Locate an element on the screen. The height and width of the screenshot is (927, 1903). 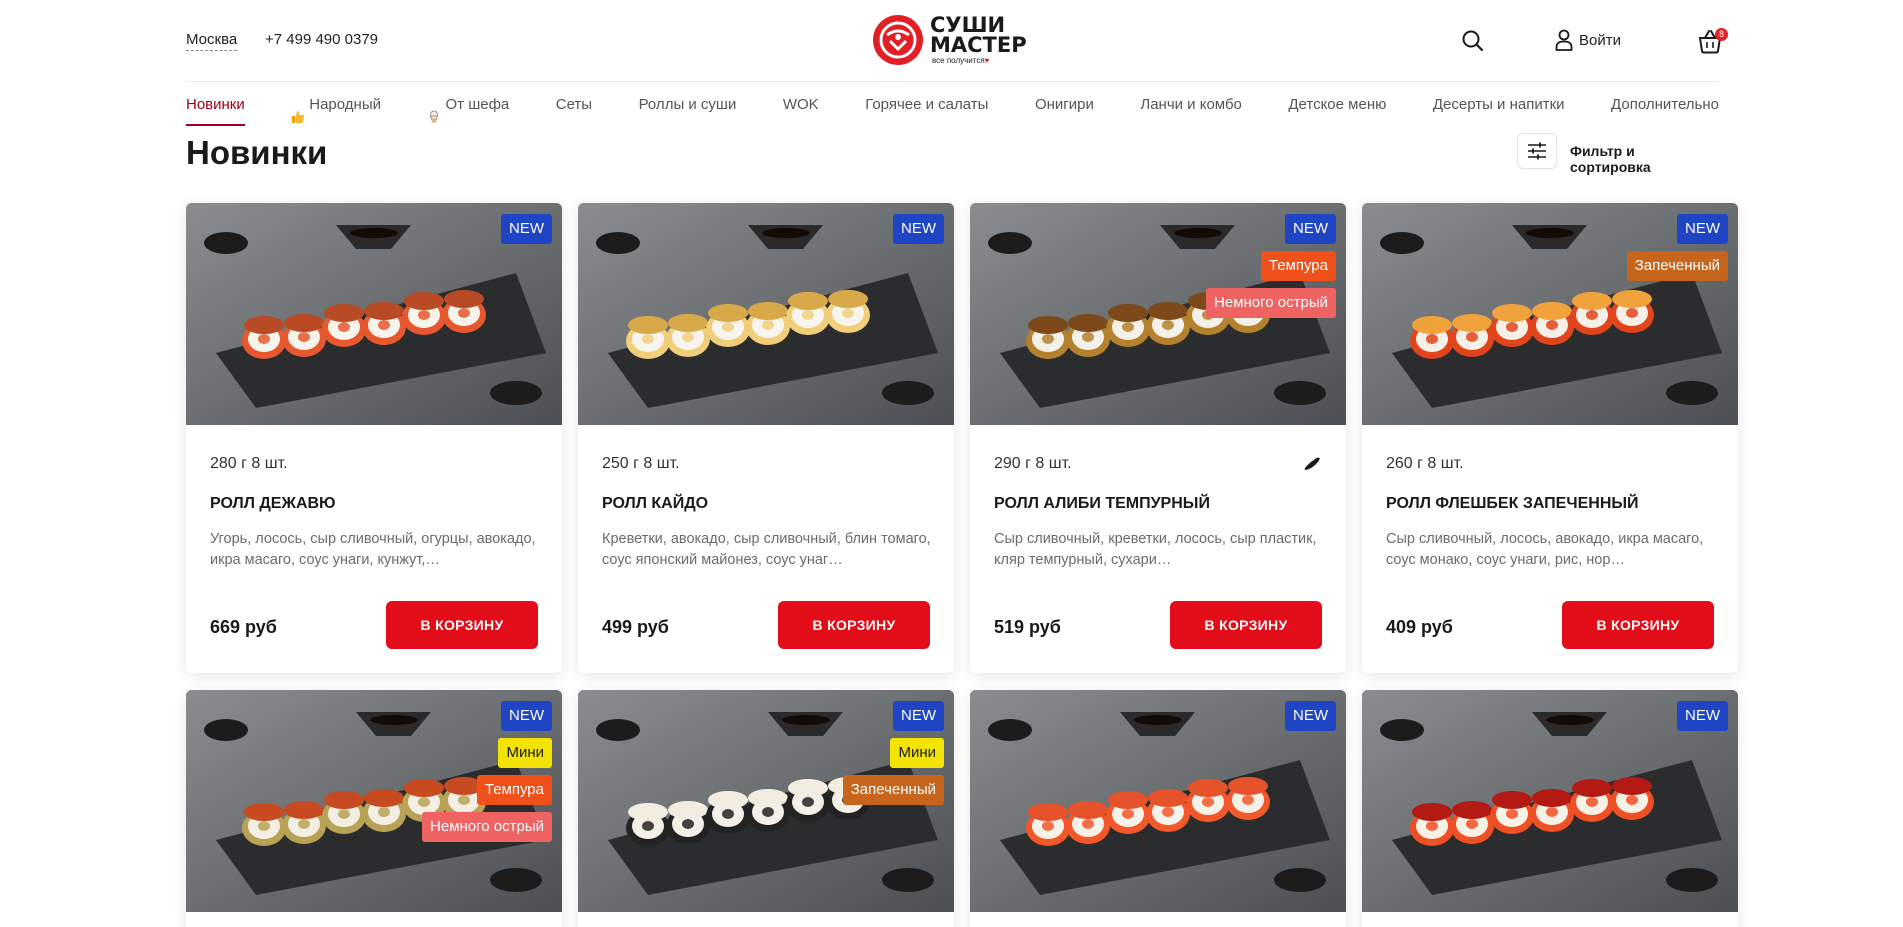
login-button: Войти is located at coordinates (1588, 40).